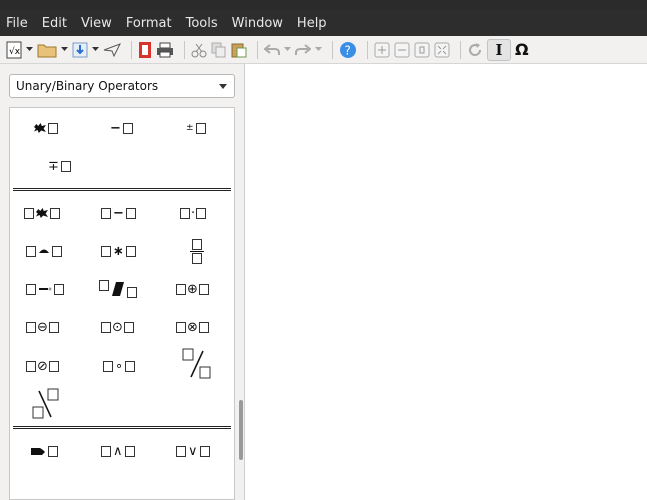  What do you see at coordinates (192, 327) in the screenshot?
I see `otimes-element: ⊗` at bounding box center [192, 327].